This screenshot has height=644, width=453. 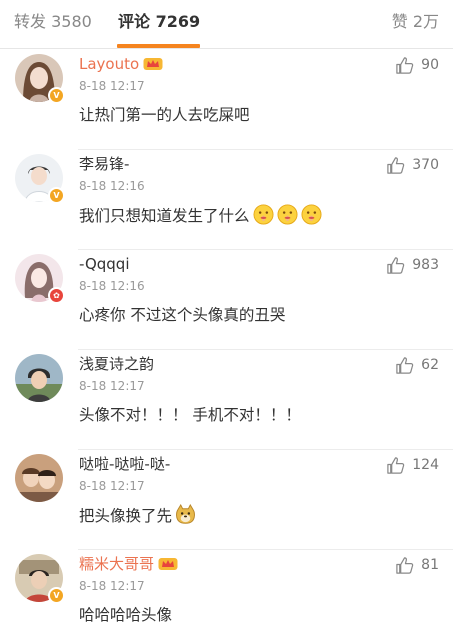 I want to click on comment-tabs: 转发 3580 评论 7269 赞 2万, so click(x=226, y=24).